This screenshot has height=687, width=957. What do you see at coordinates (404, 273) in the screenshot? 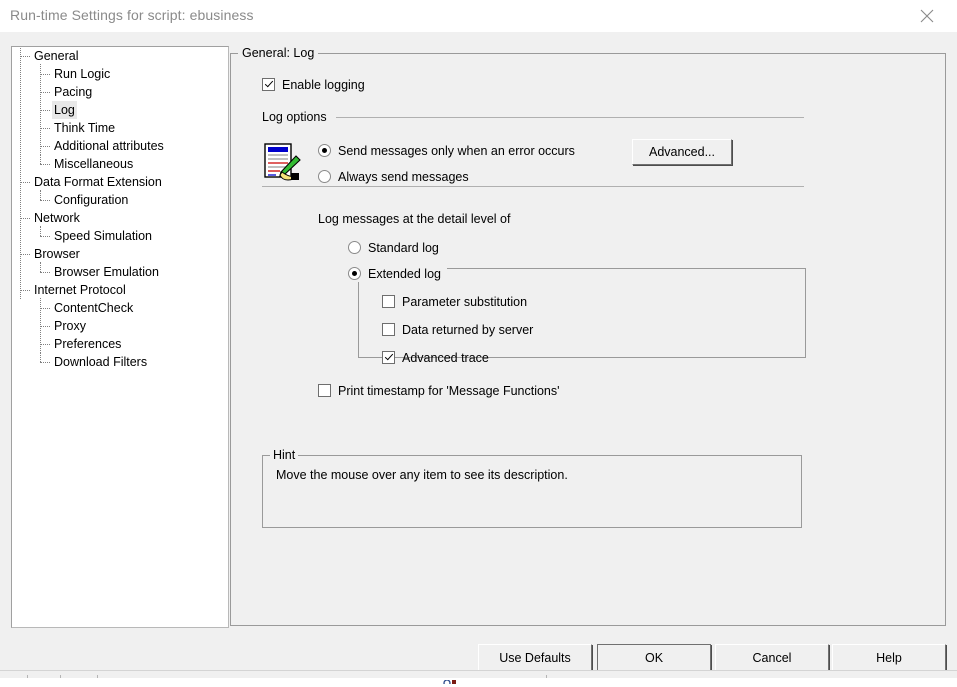
I see `extended-log-label: Extended log` at bounding box center [404, 273].